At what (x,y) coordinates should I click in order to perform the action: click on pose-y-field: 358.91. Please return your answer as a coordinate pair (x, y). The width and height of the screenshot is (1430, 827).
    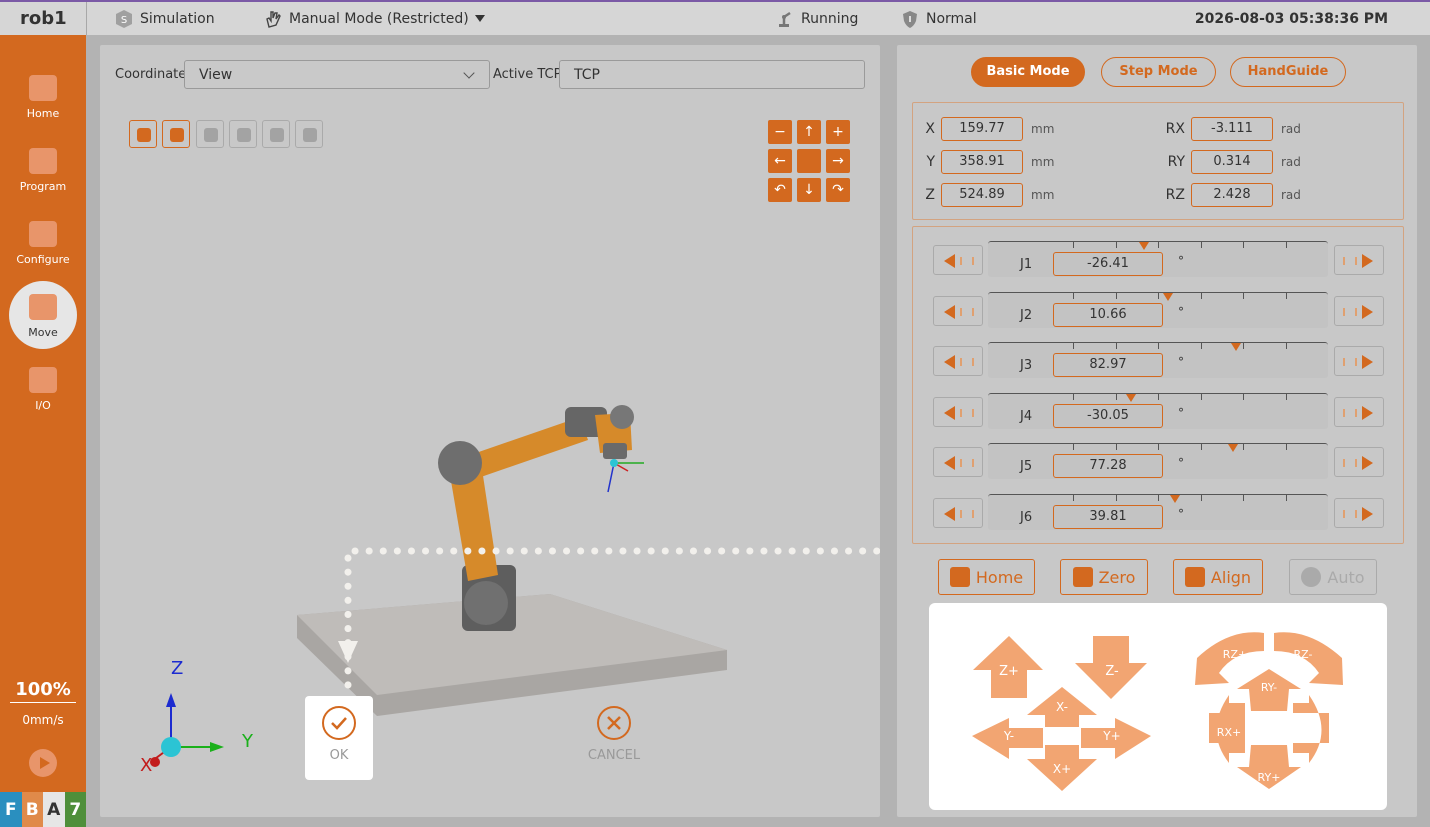
    Looking at the image, I should click on (982, 162).